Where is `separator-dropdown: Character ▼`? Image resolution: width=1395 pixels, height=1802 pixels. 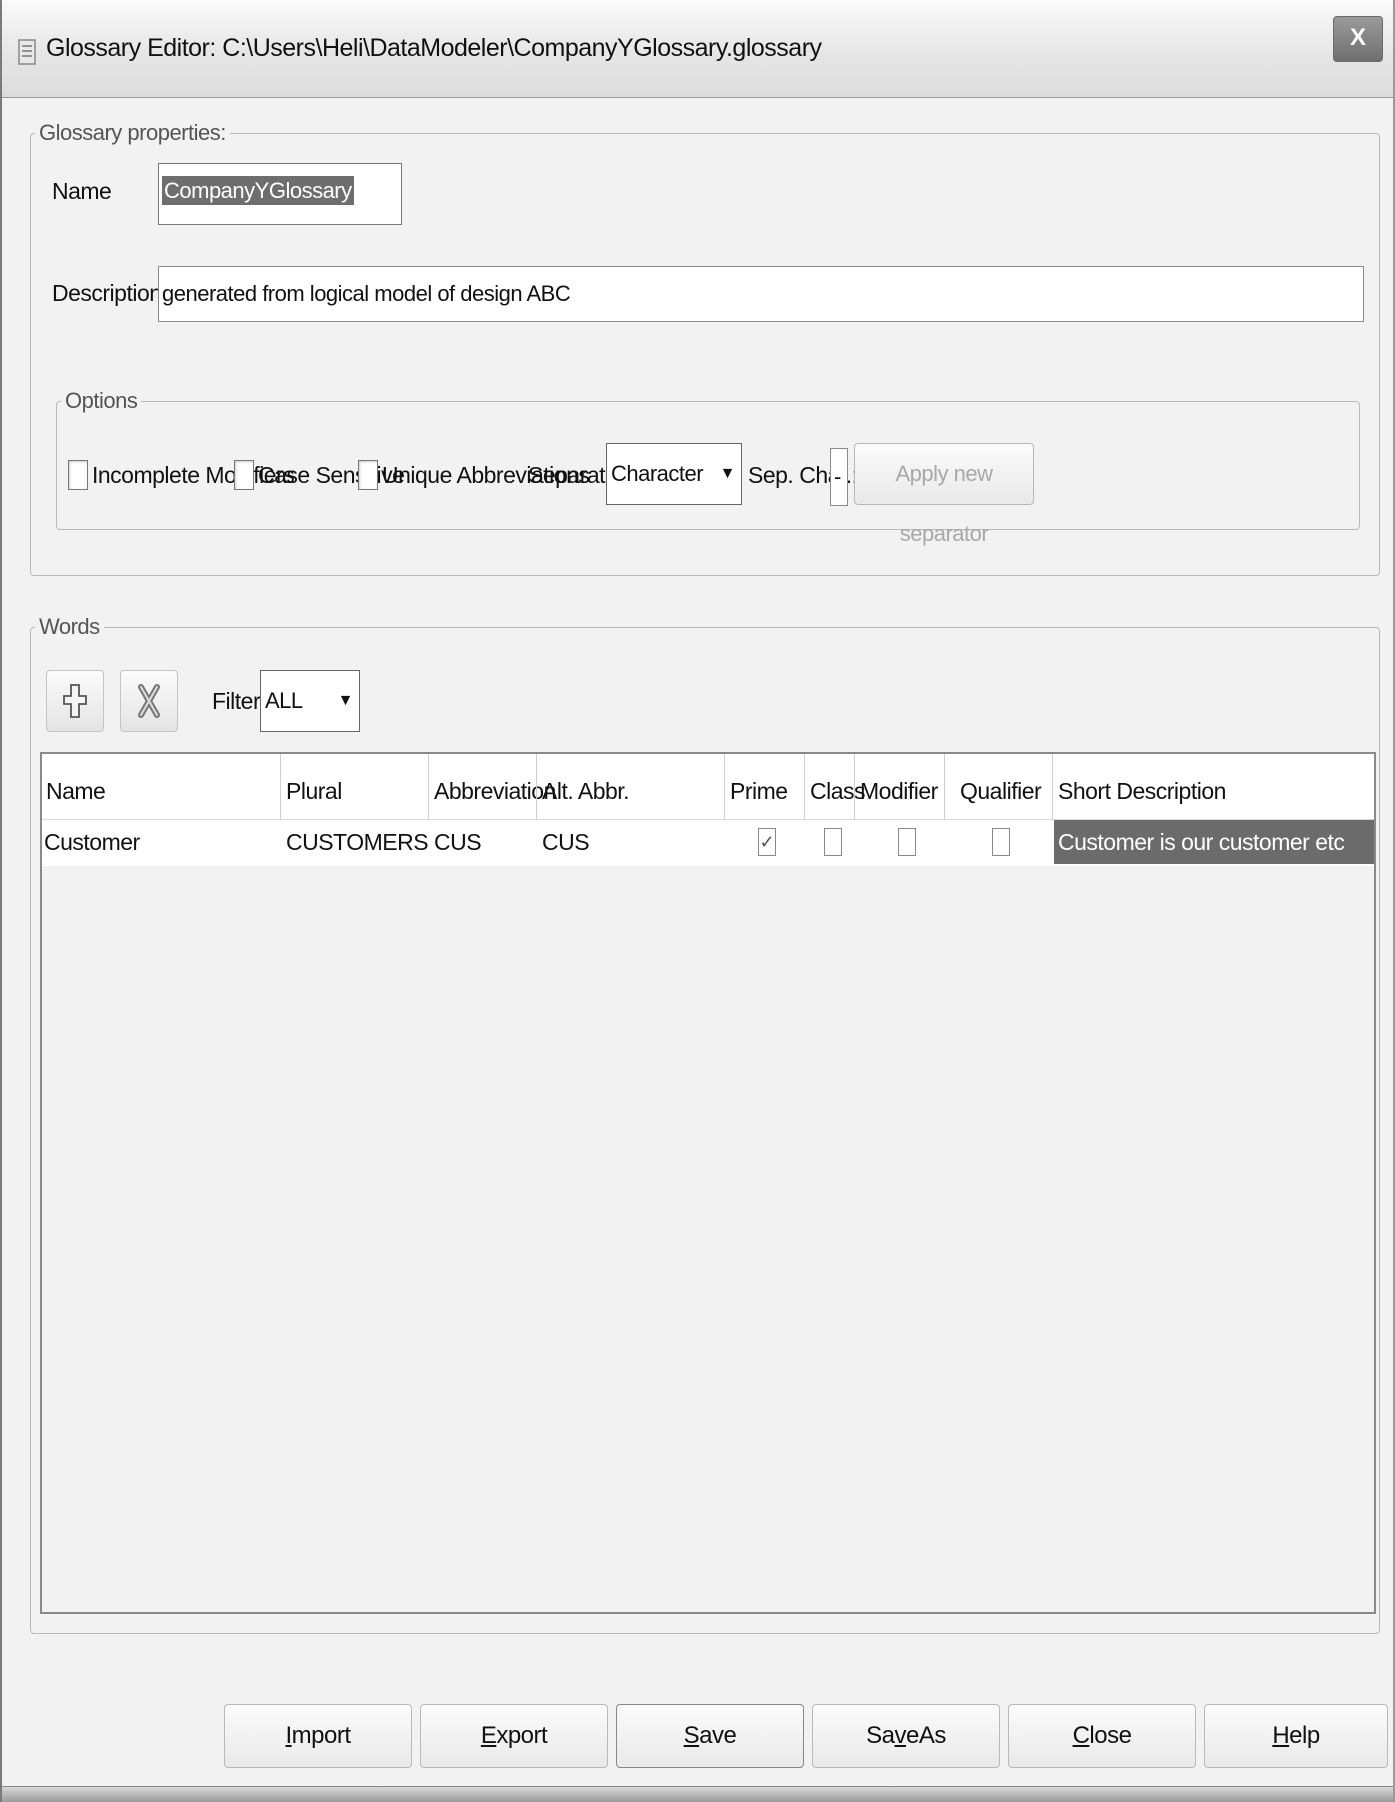 separator-dropdown: Character ▼ is located at coordinates (674, 474).